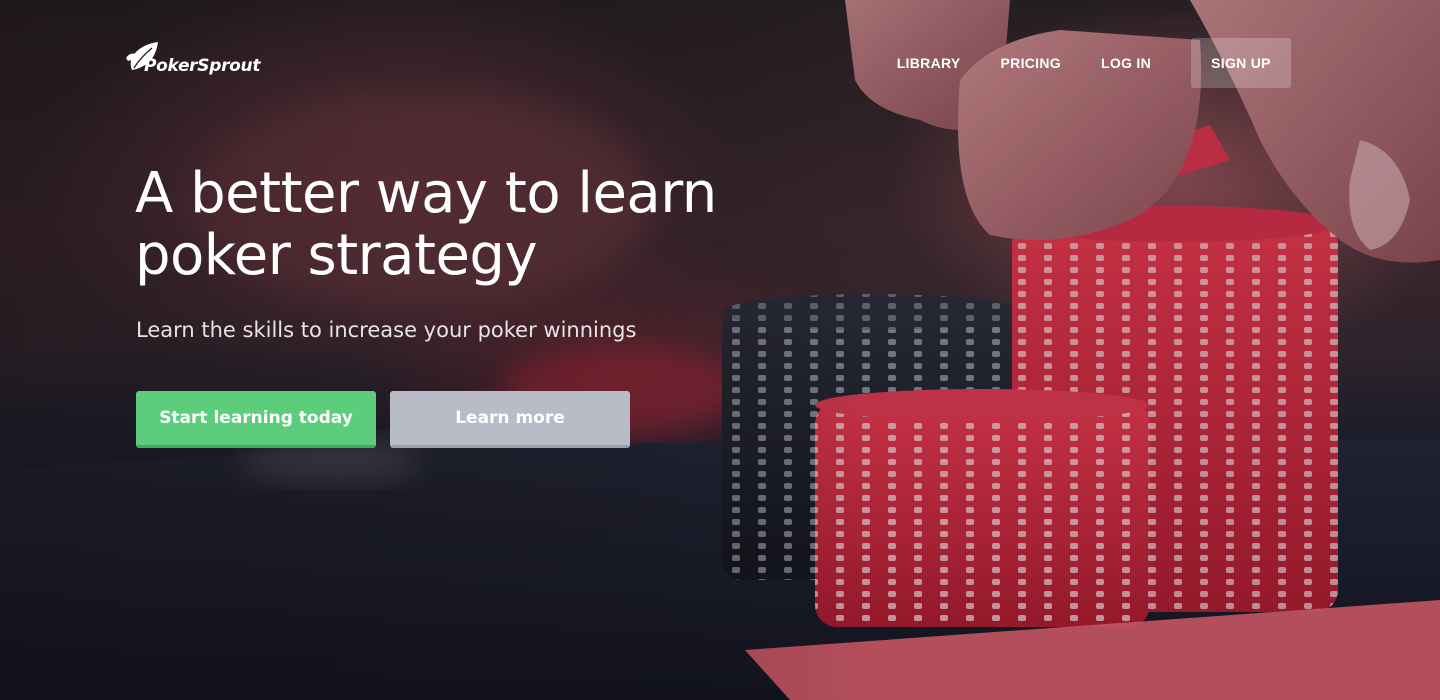 Image resolution: width=1440 pixels, height=700 pixels. Describe the element at coordinates (1126, 63) in the screenshot. I see `nav-login-link: LOG IN` at that location.